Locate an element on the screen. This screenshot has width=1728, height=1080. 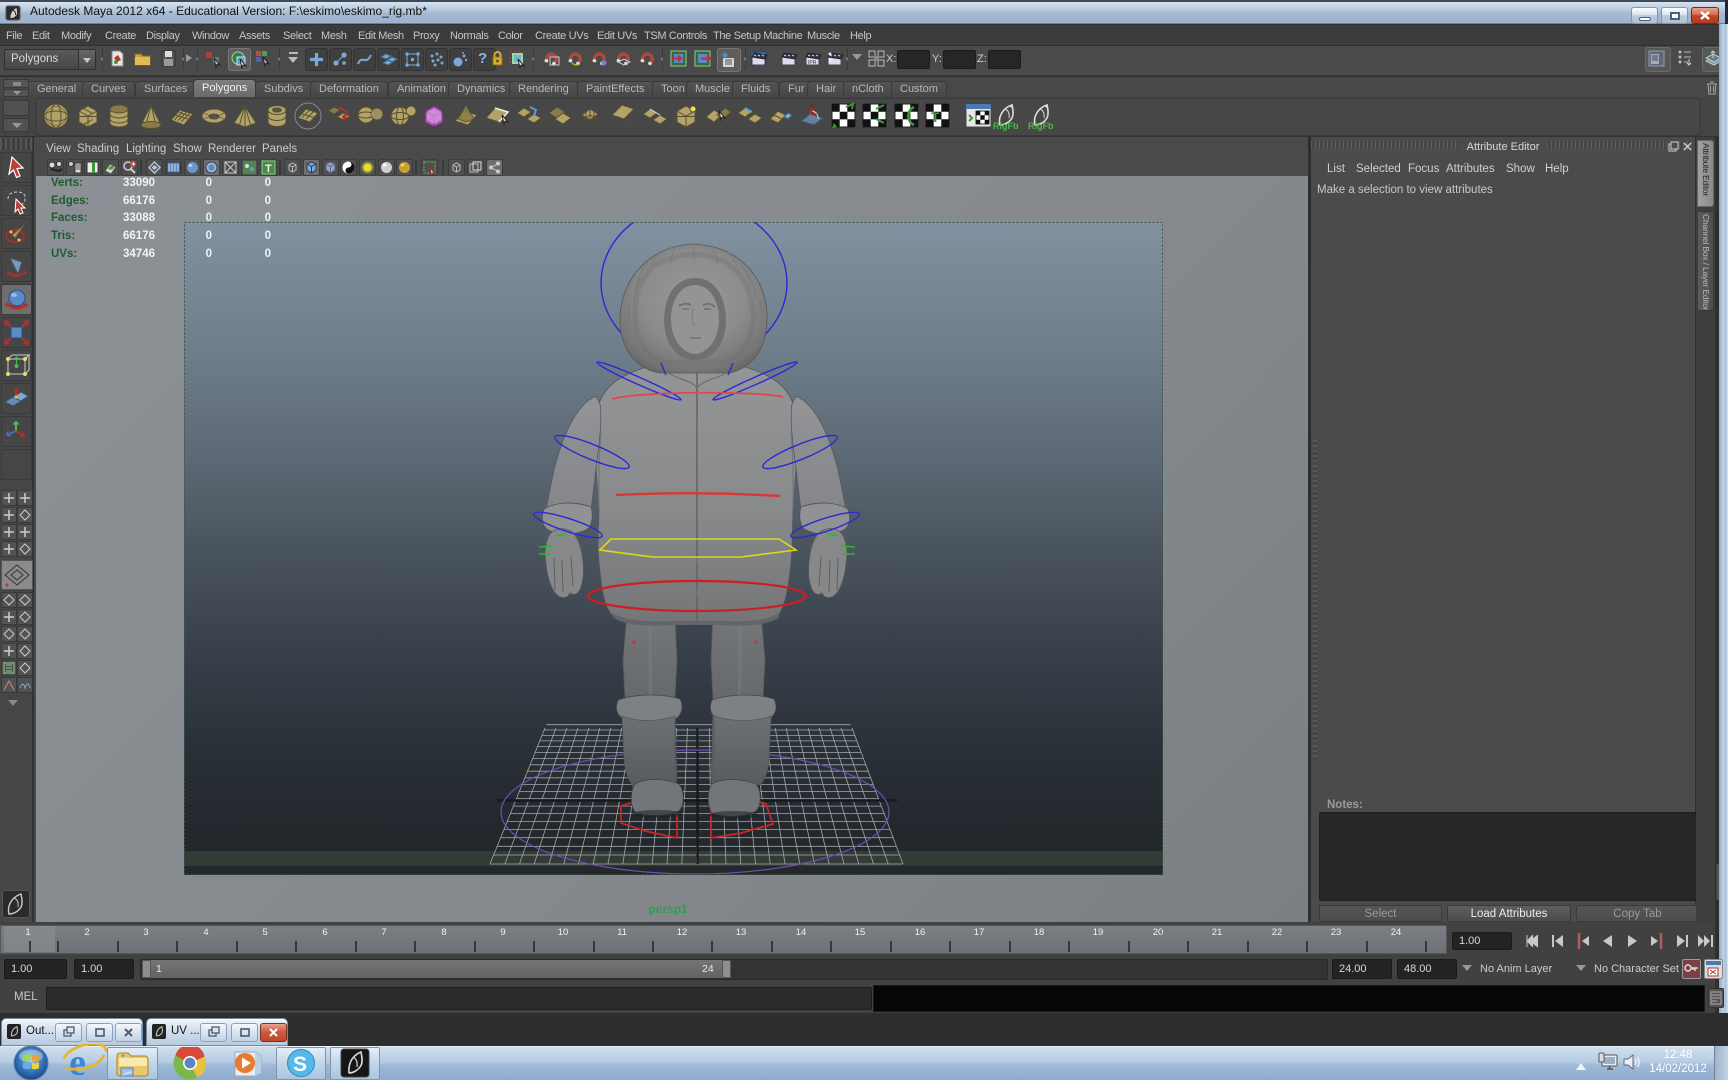
svg-text: IPR is located at coordinates (812, 63).